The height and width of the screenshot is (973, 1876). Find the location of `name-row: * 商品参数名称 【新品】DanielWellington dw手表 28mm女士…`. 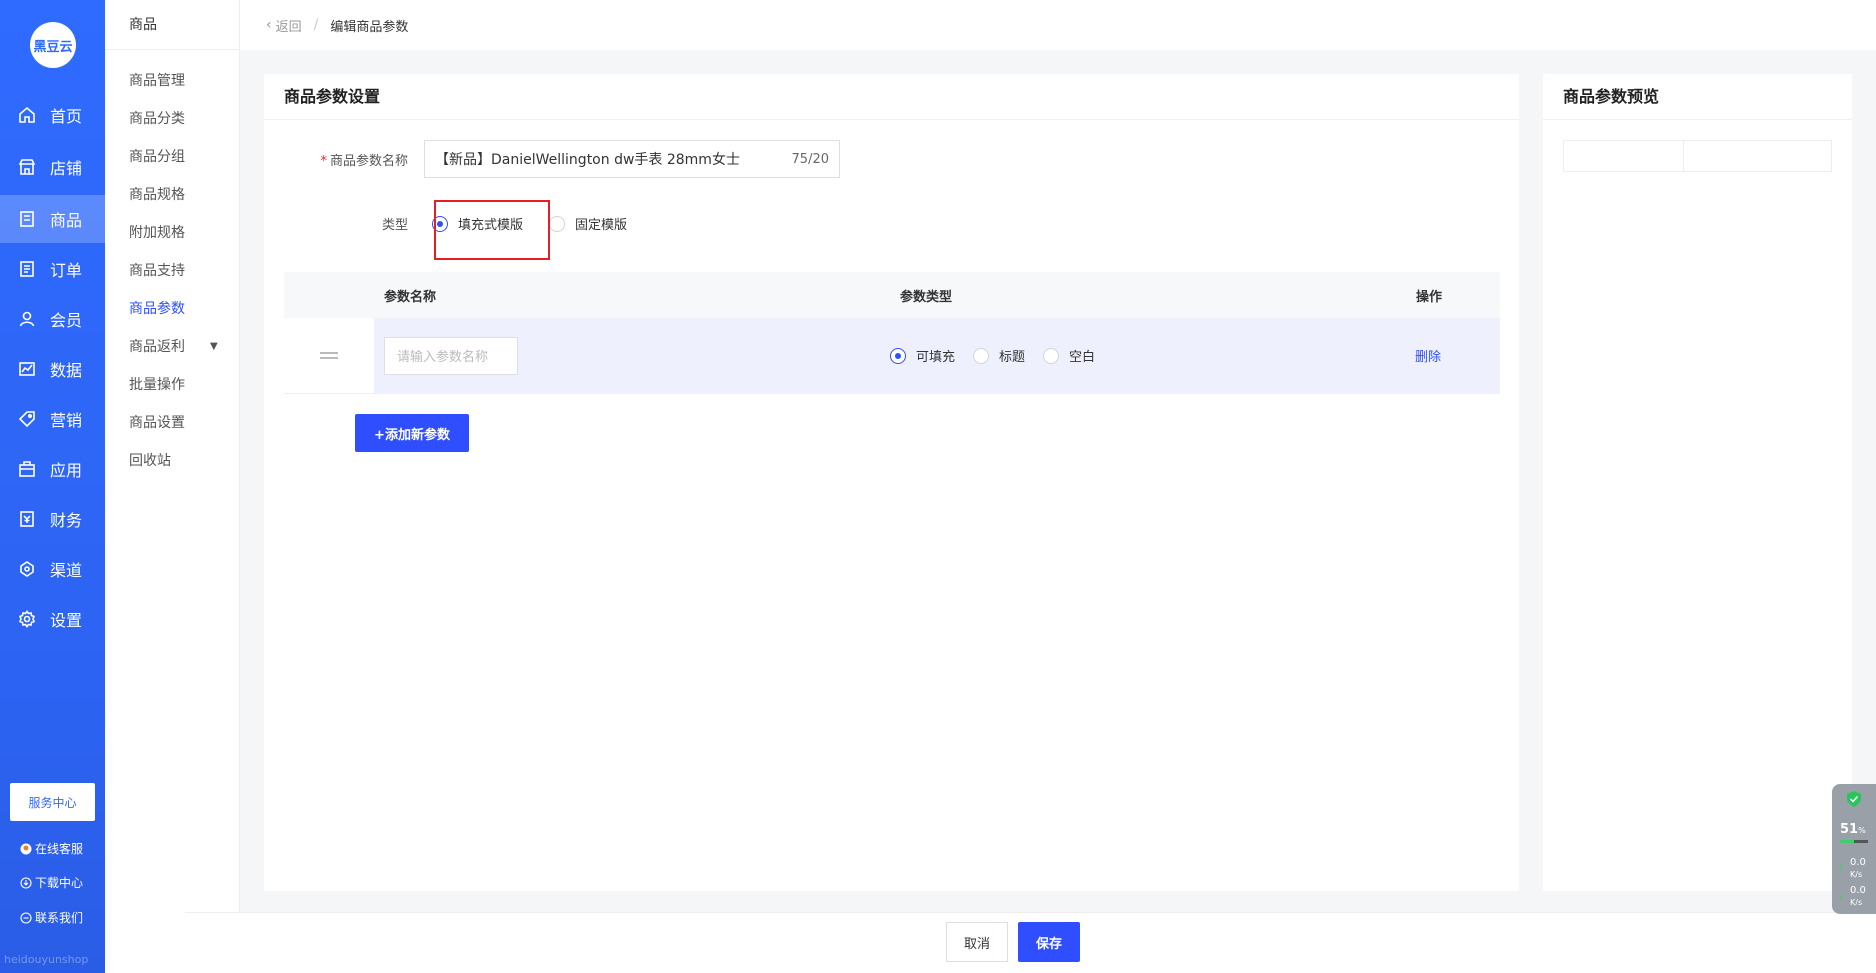

name-row: * 商品参数名称 【新品】DanielWellington dw手表 28mm女士… is located at coordinates (552, 159).